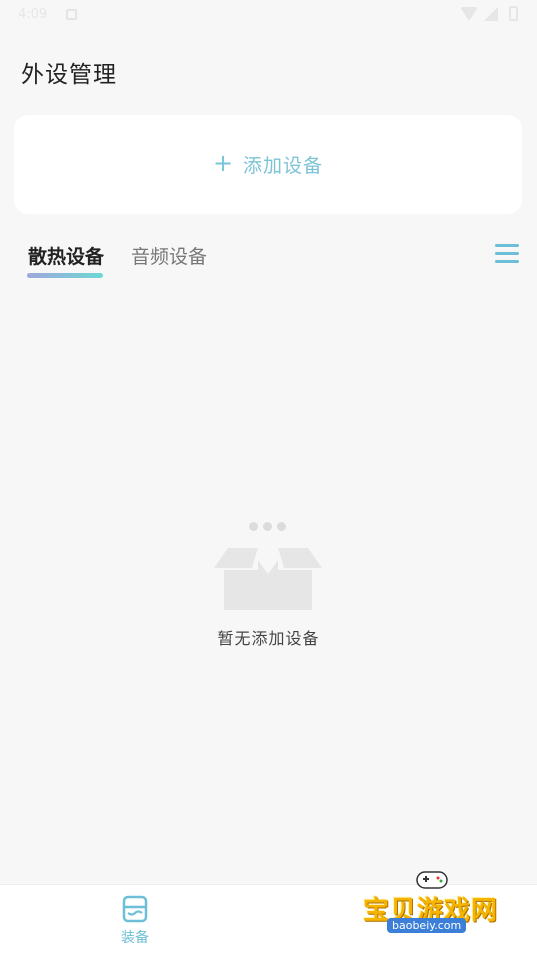  What do you see at coordinates (268, 638) in the screenshot?
I see `empty-message: 暂无添加设备` at bounding box center [268, 638].